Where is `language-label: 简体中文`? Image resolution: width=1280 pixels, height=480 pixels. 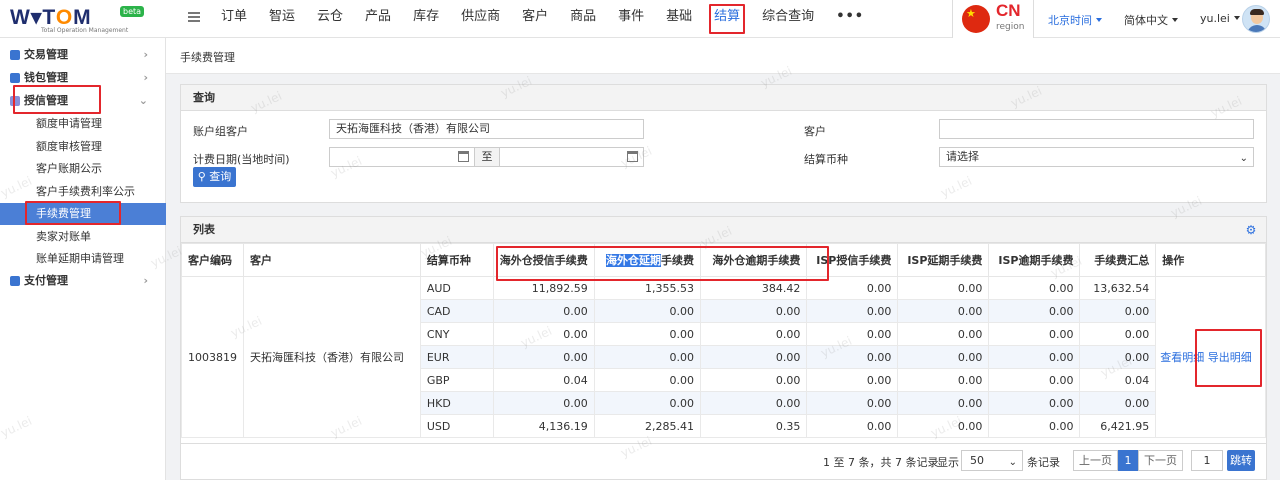
language-label: 简体中文 is located at coordinates (1146, 20).